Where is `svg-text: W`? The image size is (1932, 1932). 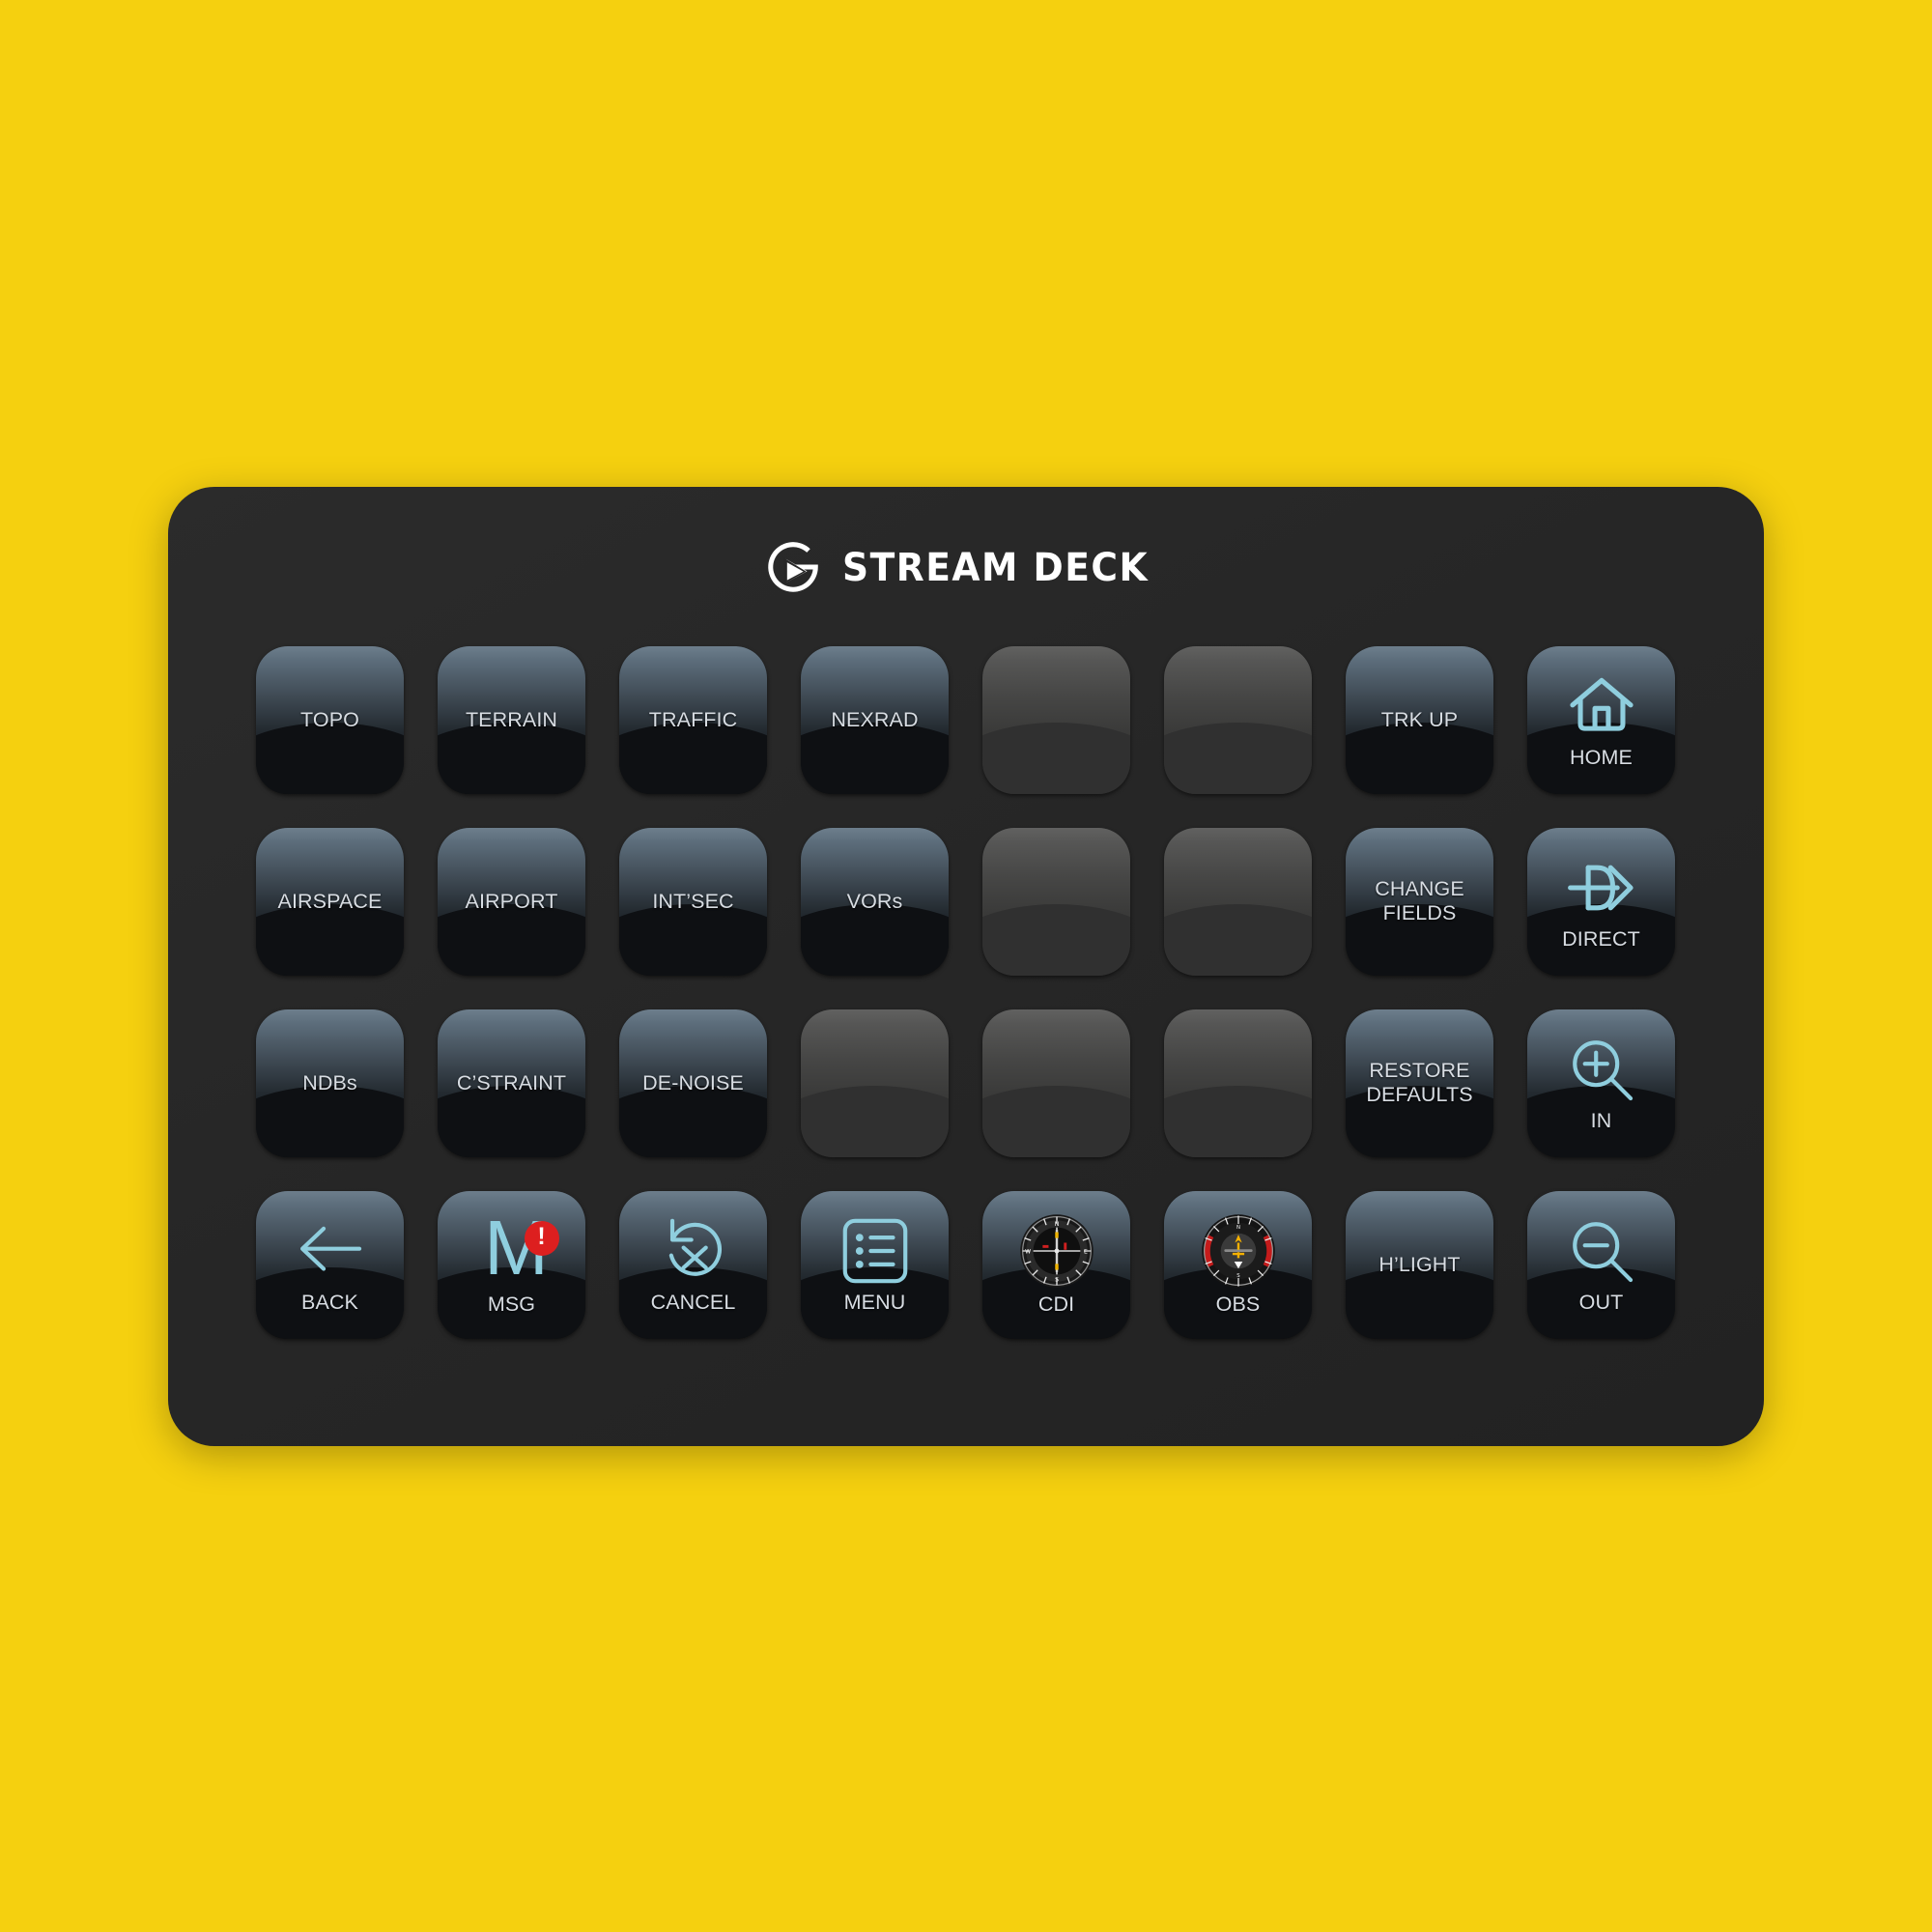
svg-text: W is located at coordinates (1028, 1251).